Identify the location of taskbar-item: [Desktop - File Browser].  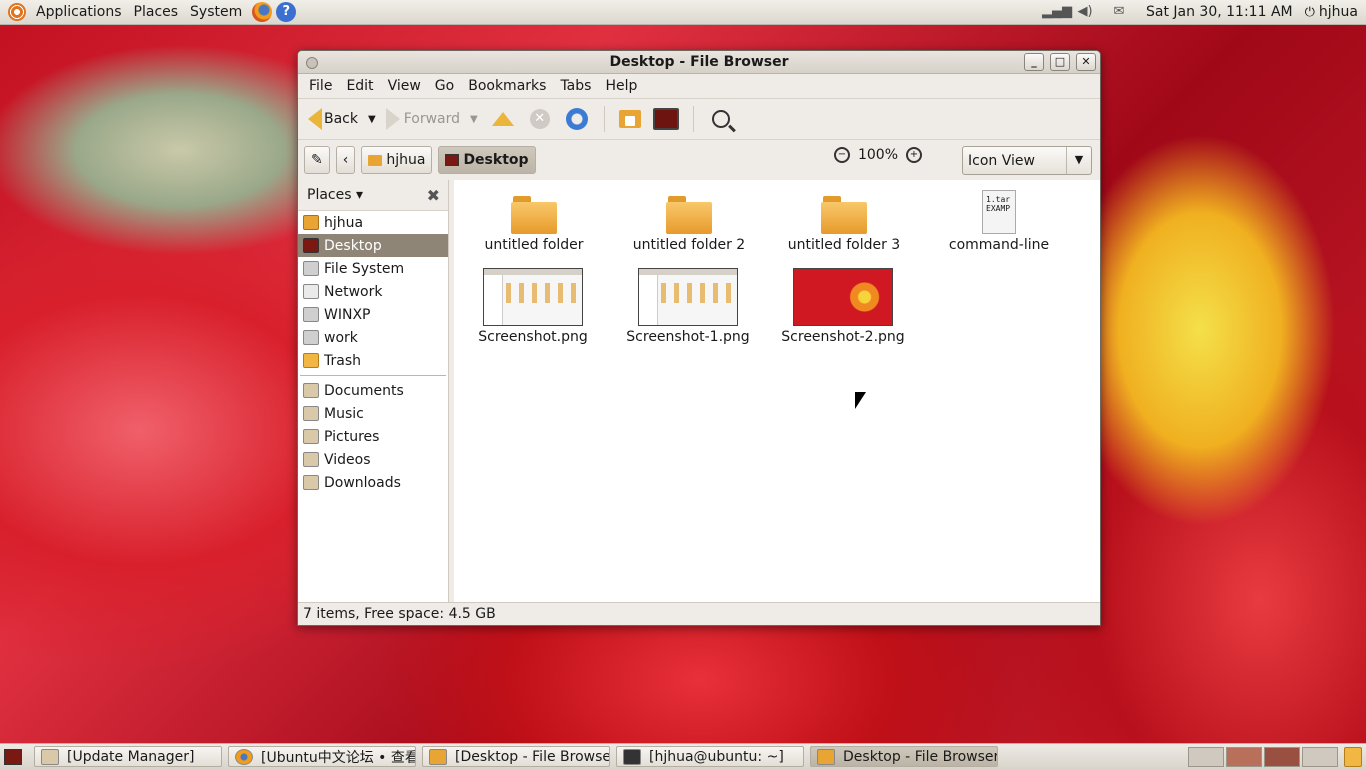
(516, 756).